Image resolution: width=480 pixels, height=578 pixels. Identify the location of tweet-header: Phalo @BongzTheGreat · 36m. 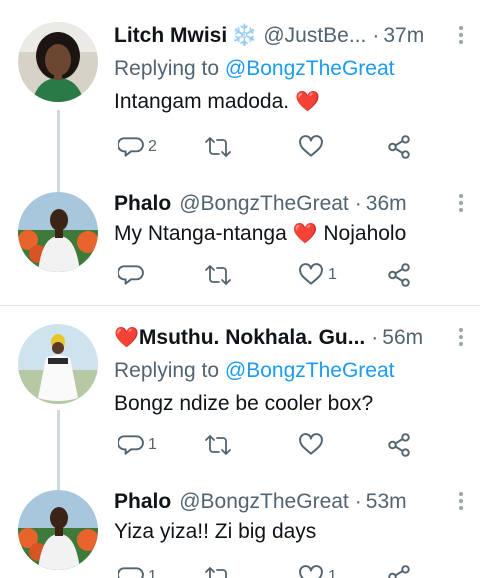
(290, 204).